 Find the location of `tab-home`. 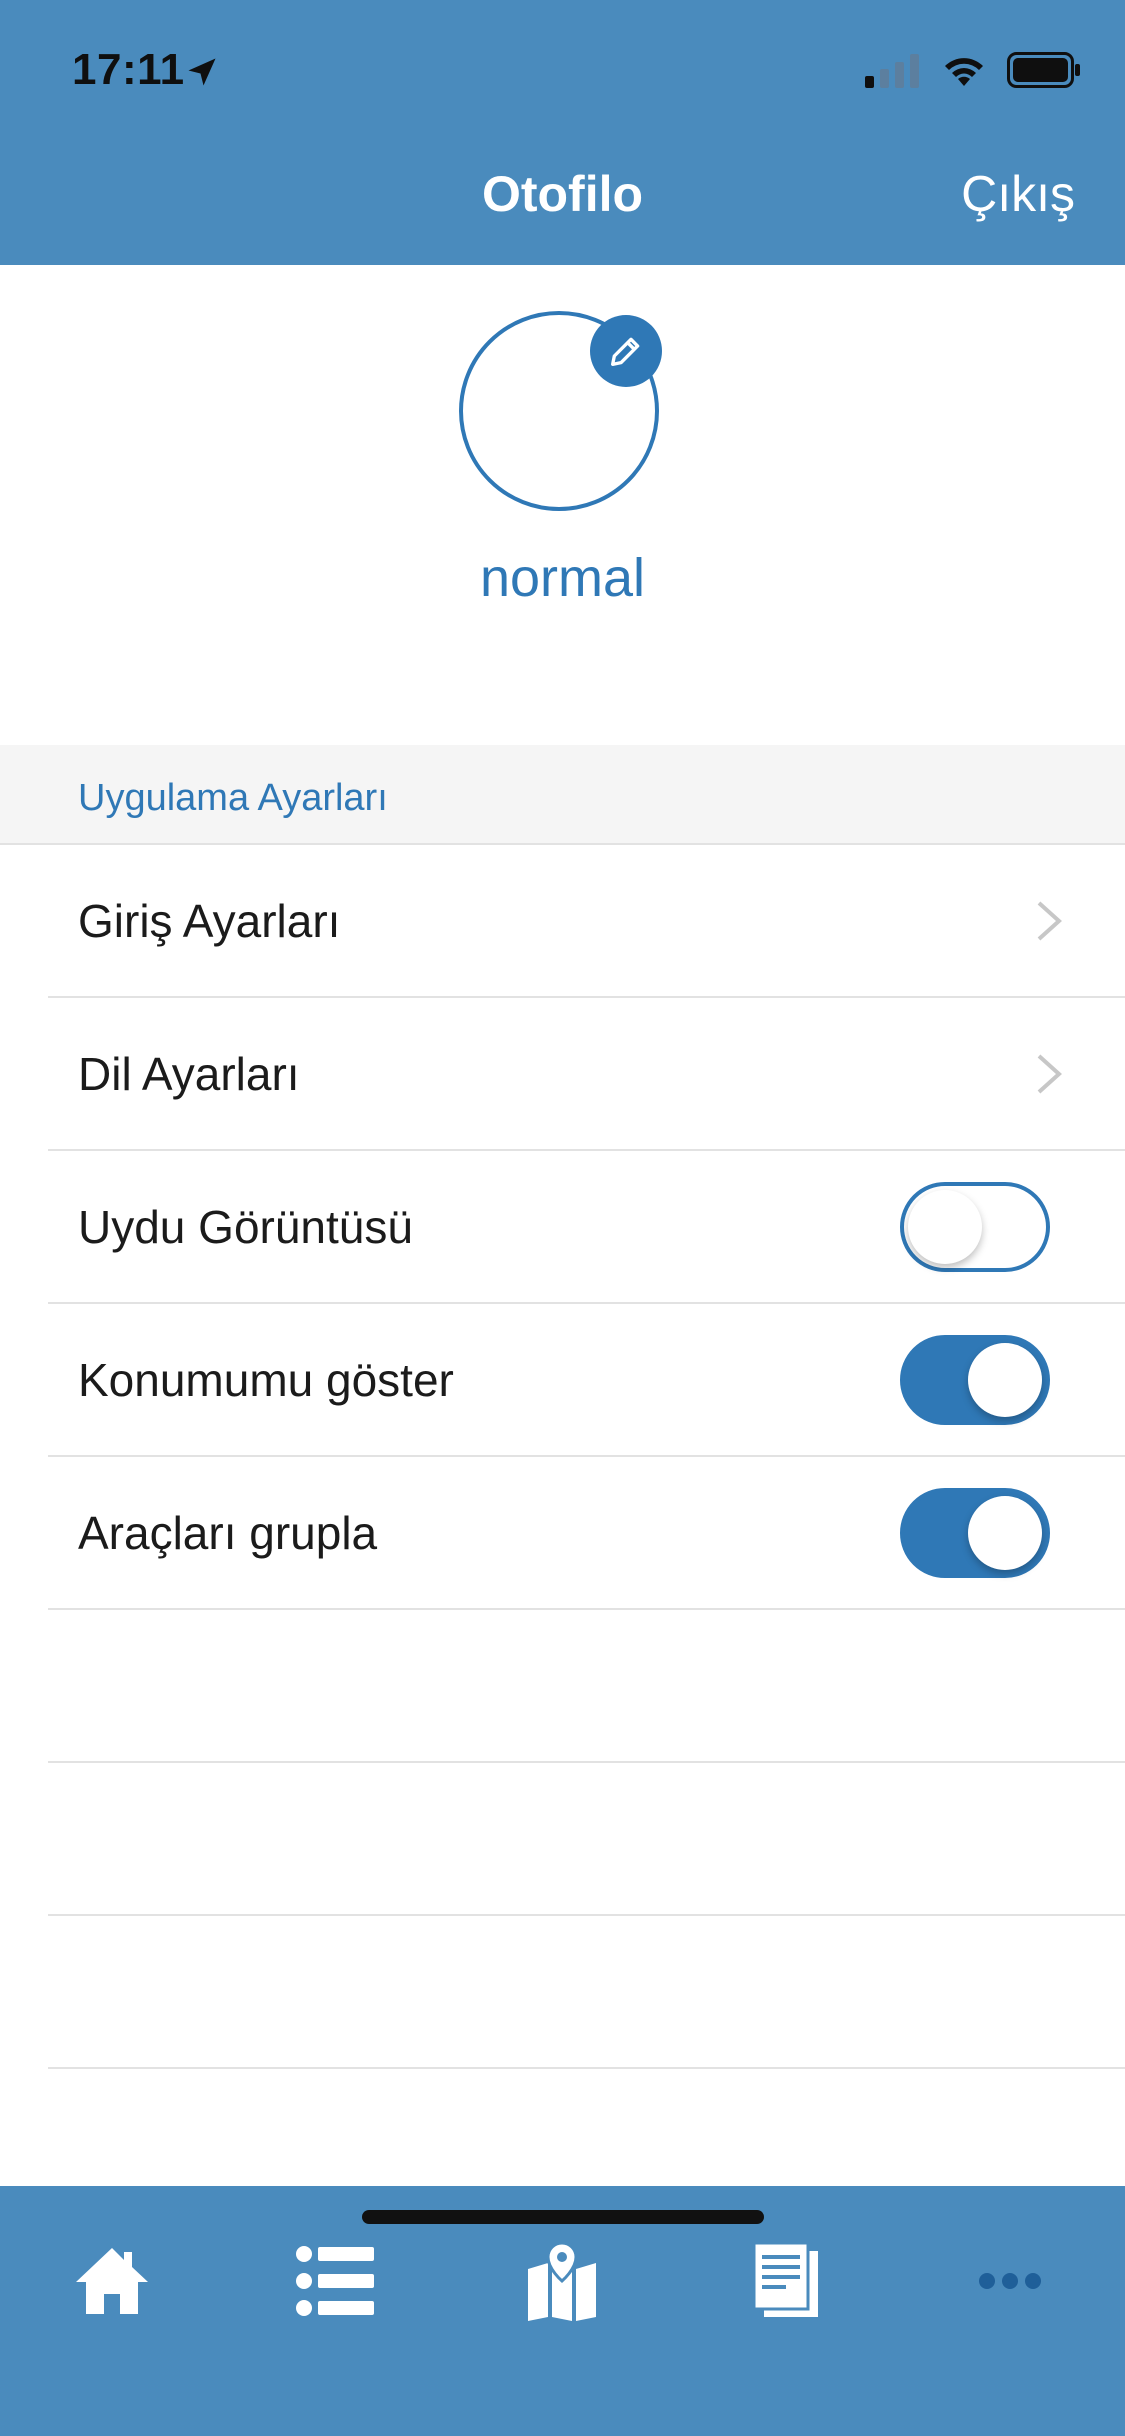

tab-home is located at coordinates (112, 2281).